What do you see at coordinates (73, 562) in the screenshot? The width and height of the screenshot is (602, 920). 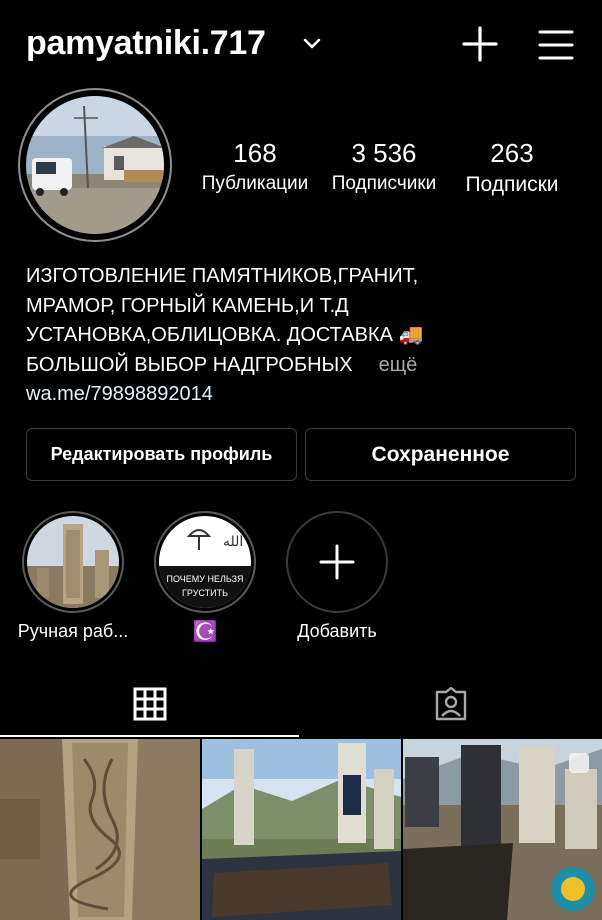 I see `highlight-handmade` at bounding box center [73, 562].